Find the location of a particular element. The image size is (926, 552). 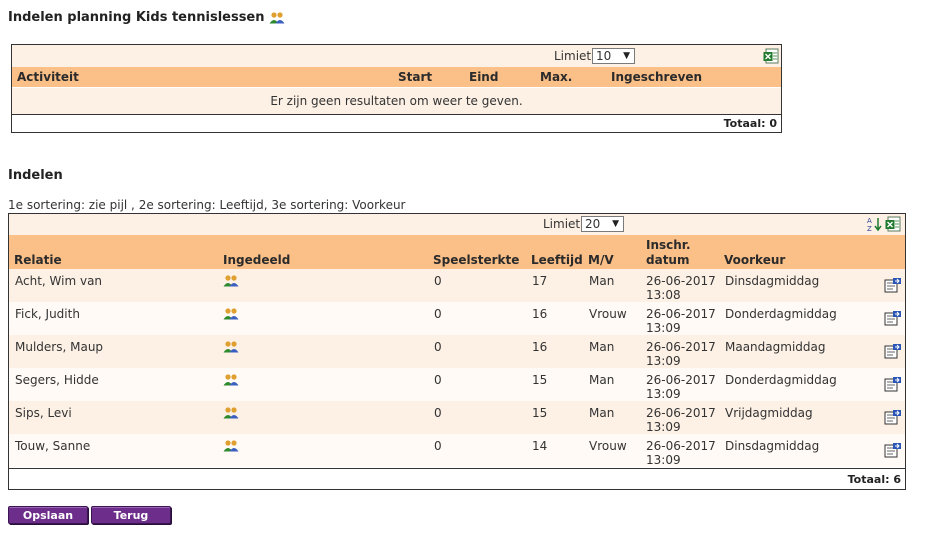

back-button: Terug is located at coordinates (131, 515).